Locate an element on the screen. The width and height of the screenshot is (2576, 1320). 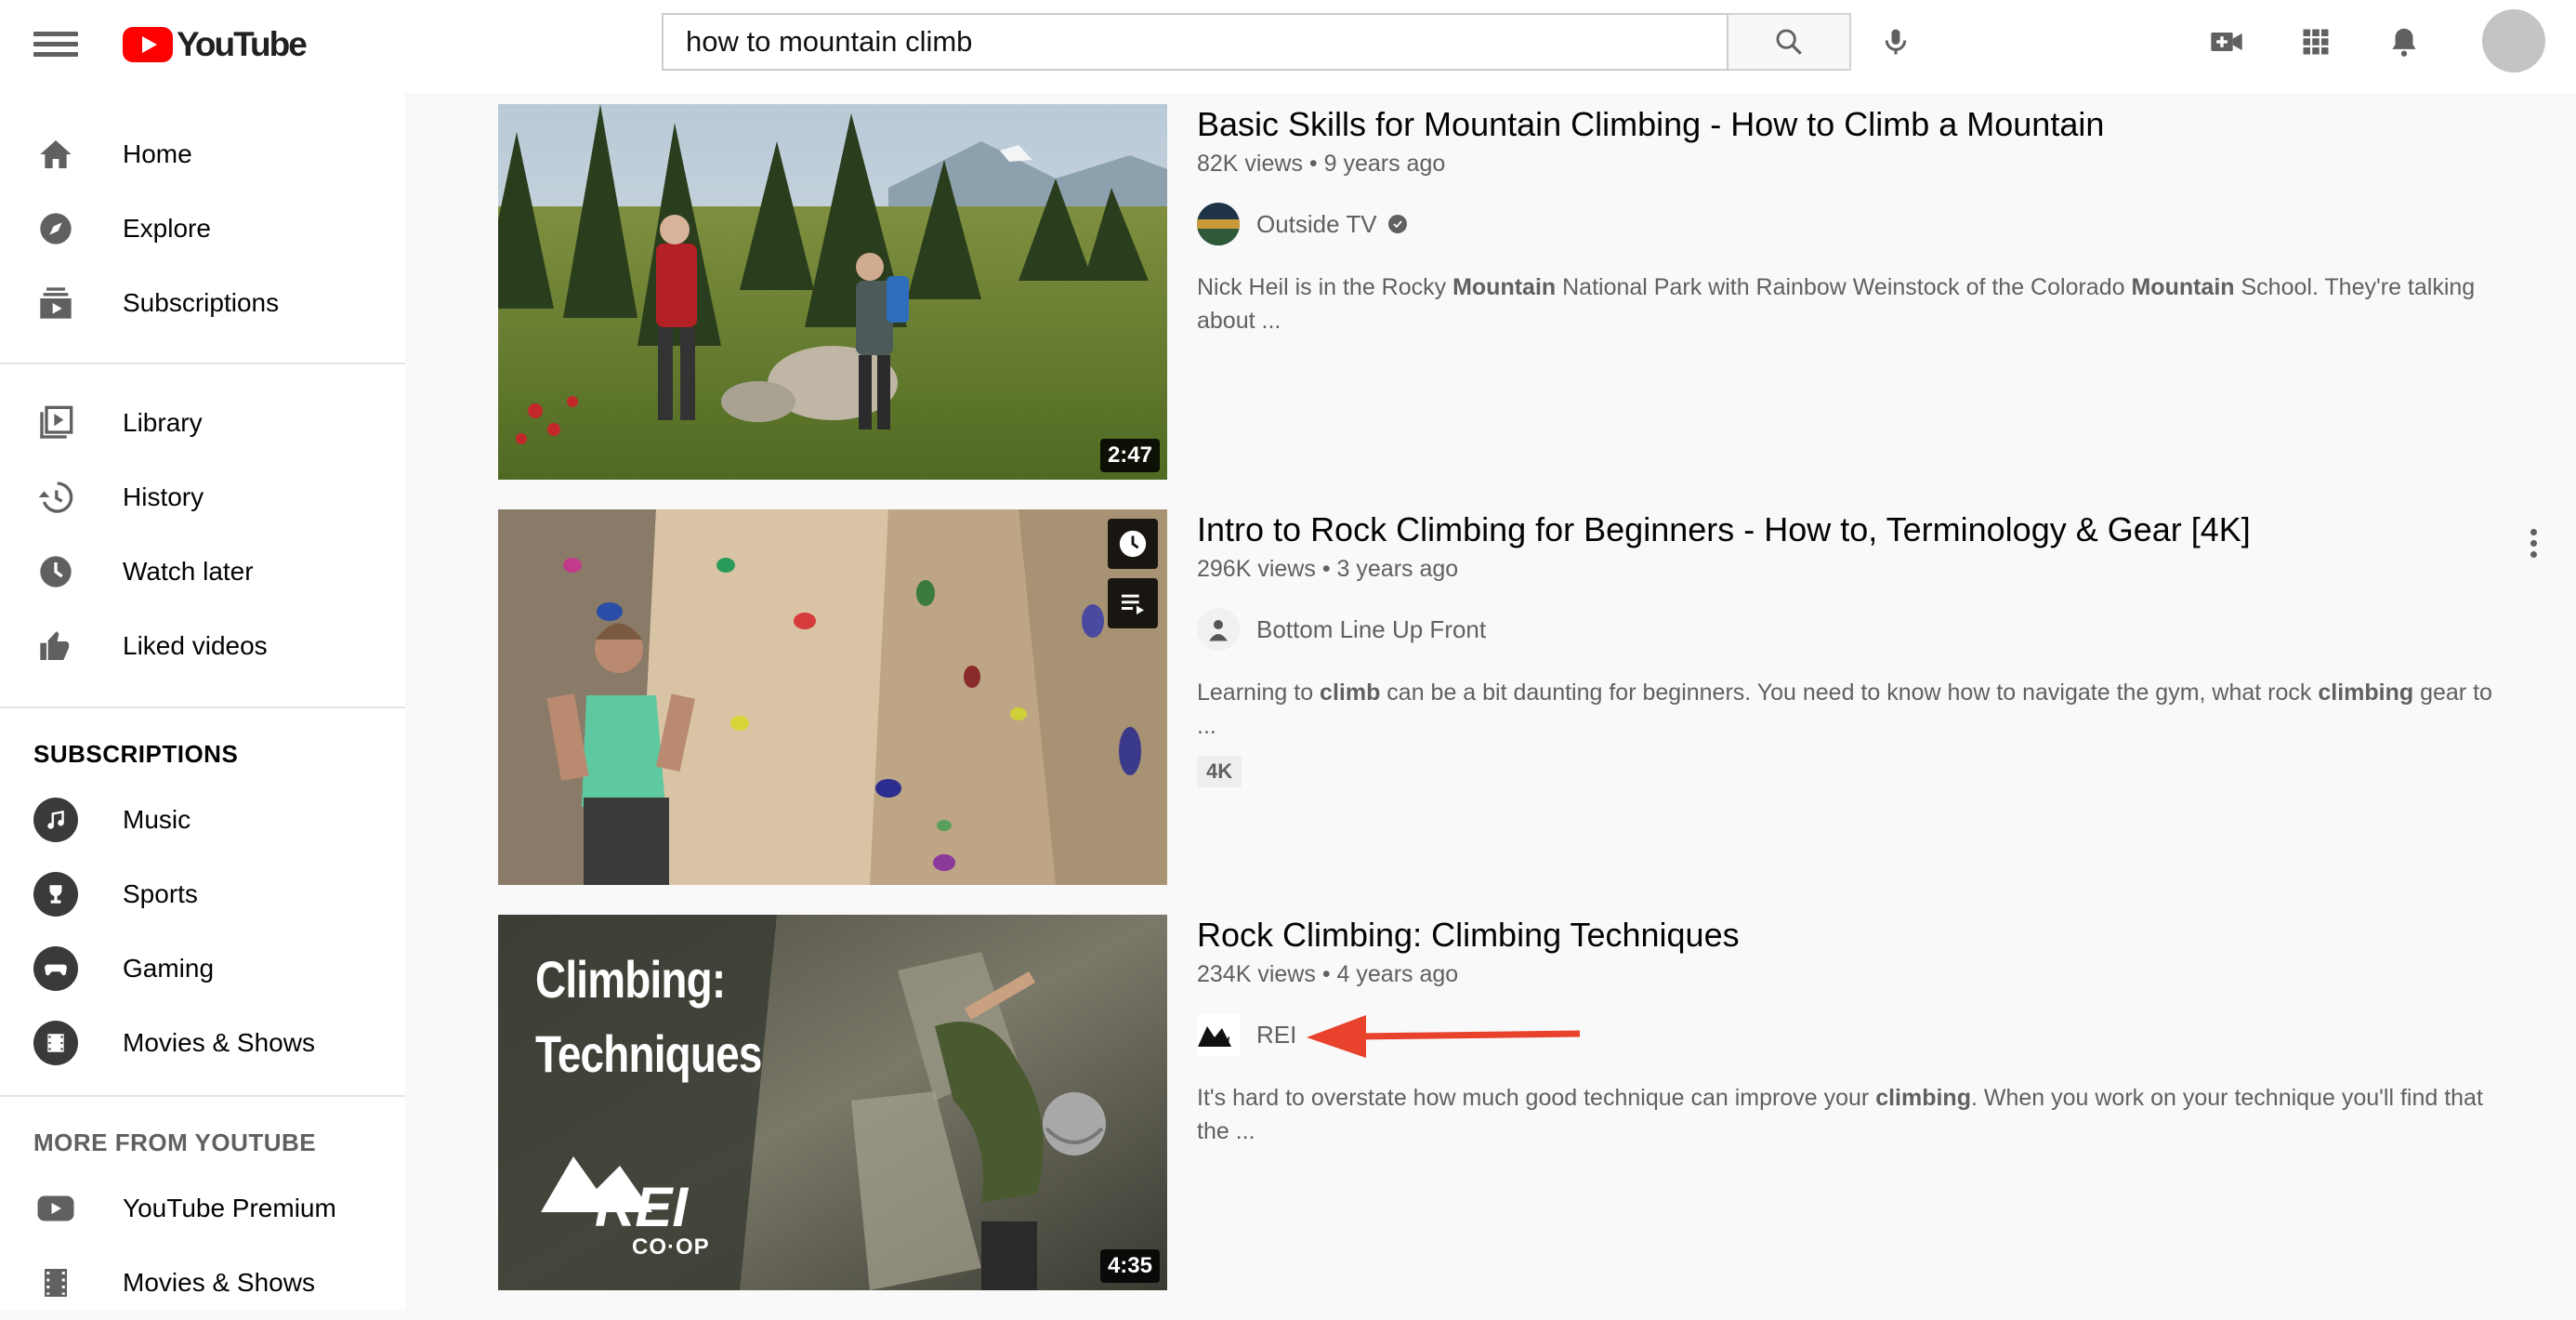
more-options-icon is located at coordinates (2533, 543).